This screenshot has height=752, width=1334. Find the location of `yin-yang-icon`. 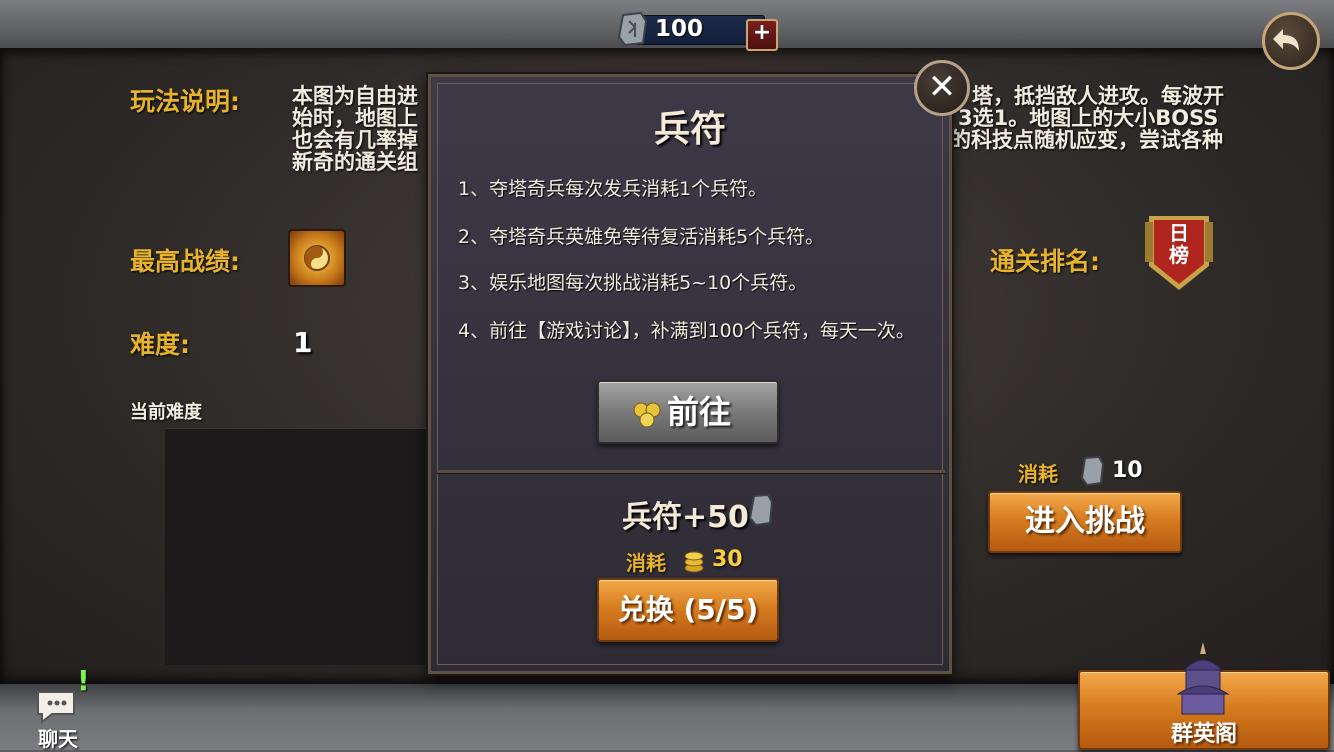

yin-yang-icon is located at coordinates (317, 258).